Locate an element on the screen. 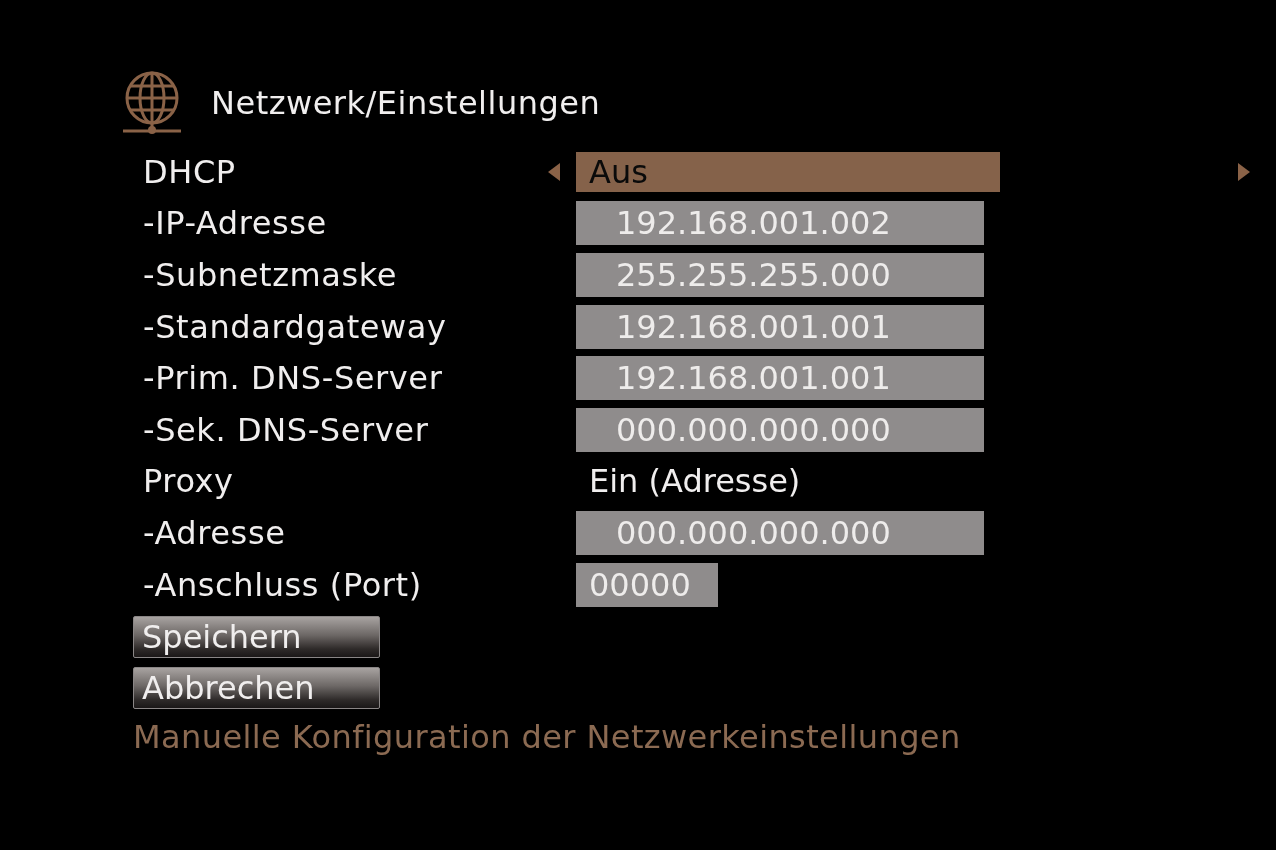 The height and width of the screenshot is (850, 1276). setting-label: -Standardgateway is located at coordinates (295, 326).